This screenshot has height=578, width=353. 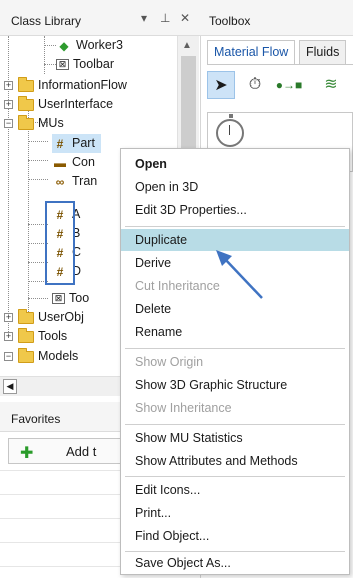 What do you see at coordinates (46, 21) in the screenshot?
I see `class-library-title: Class Library` at bounding box center [46, 21].